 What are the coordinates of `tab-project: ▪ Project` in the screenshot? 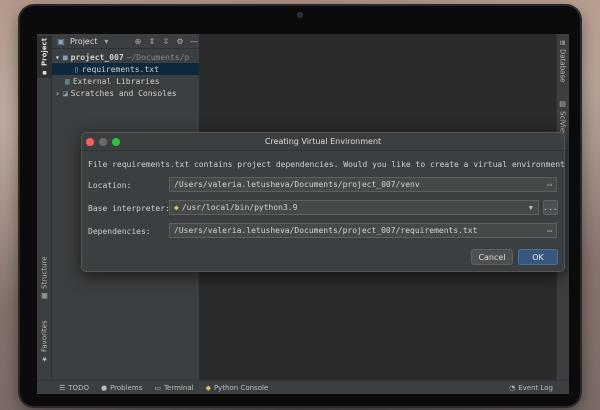 It's located at (44, 57).